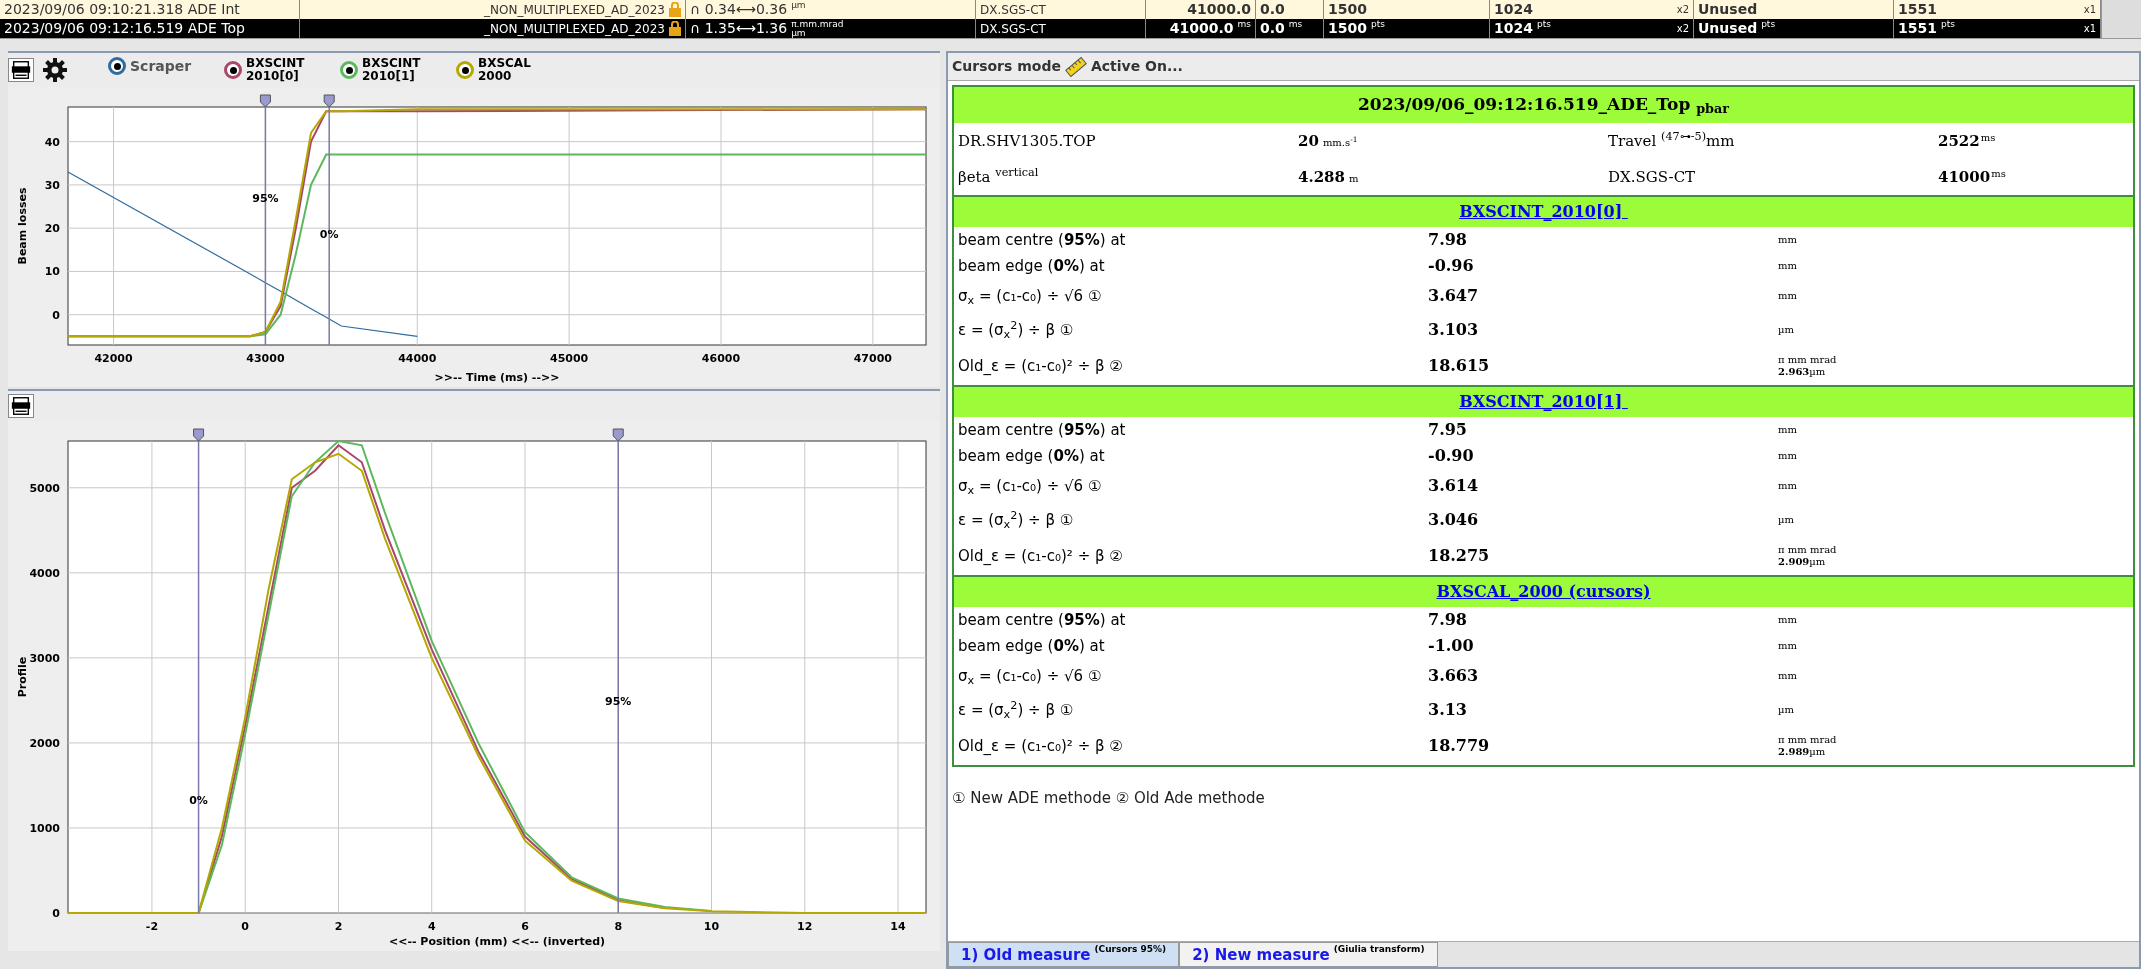 The image size is (2141, 969). What do you see at coordinates (1802, 372) in the screenshot?
I see `unit-label: 2.963µm` at bounding box center [1802, 372].